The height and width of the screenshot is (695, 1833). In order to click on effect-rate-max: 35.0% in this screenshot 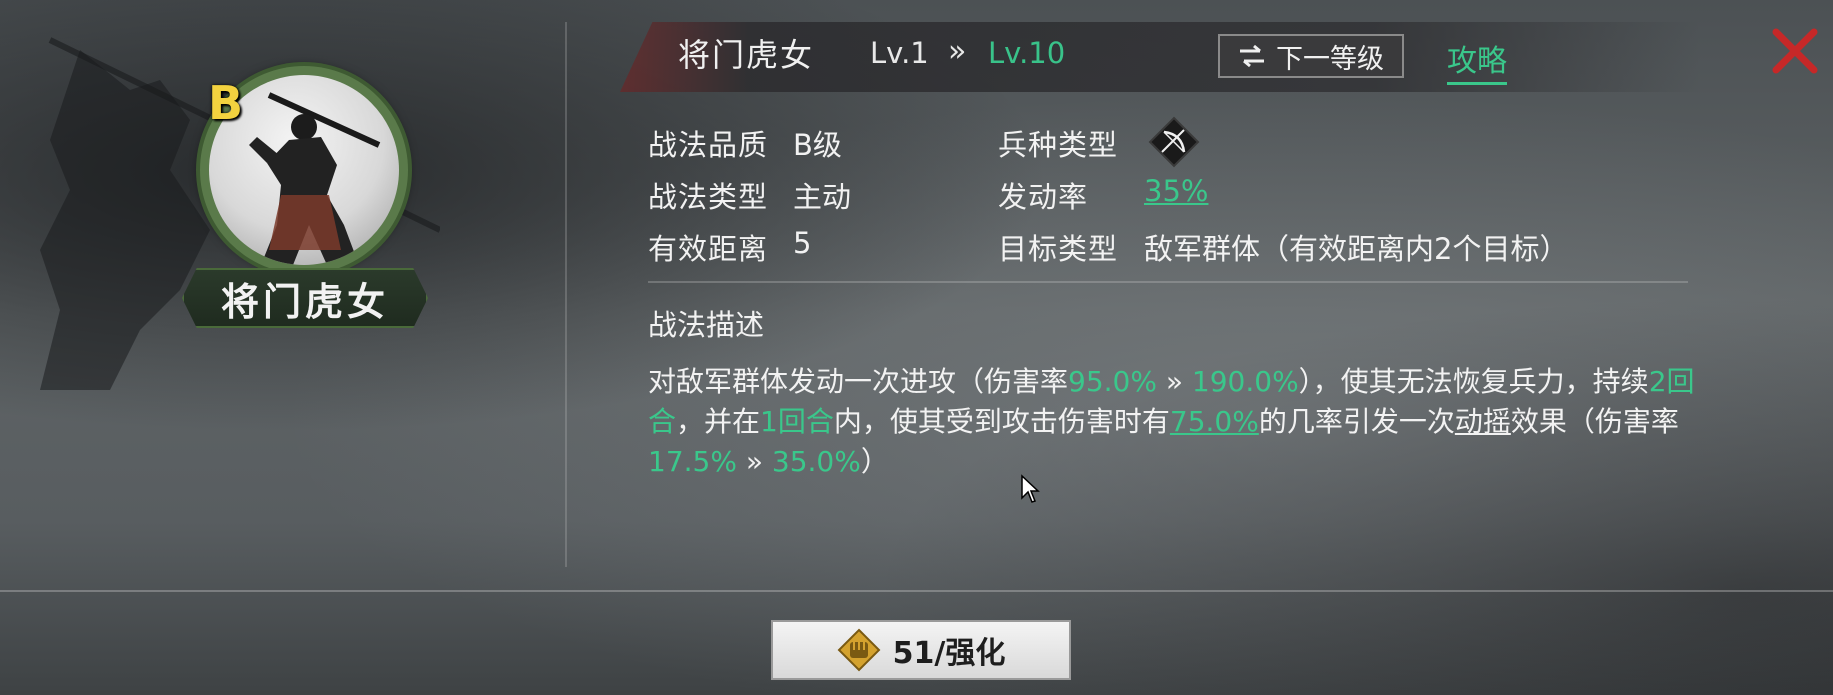, I will do `click(816, 461)`.